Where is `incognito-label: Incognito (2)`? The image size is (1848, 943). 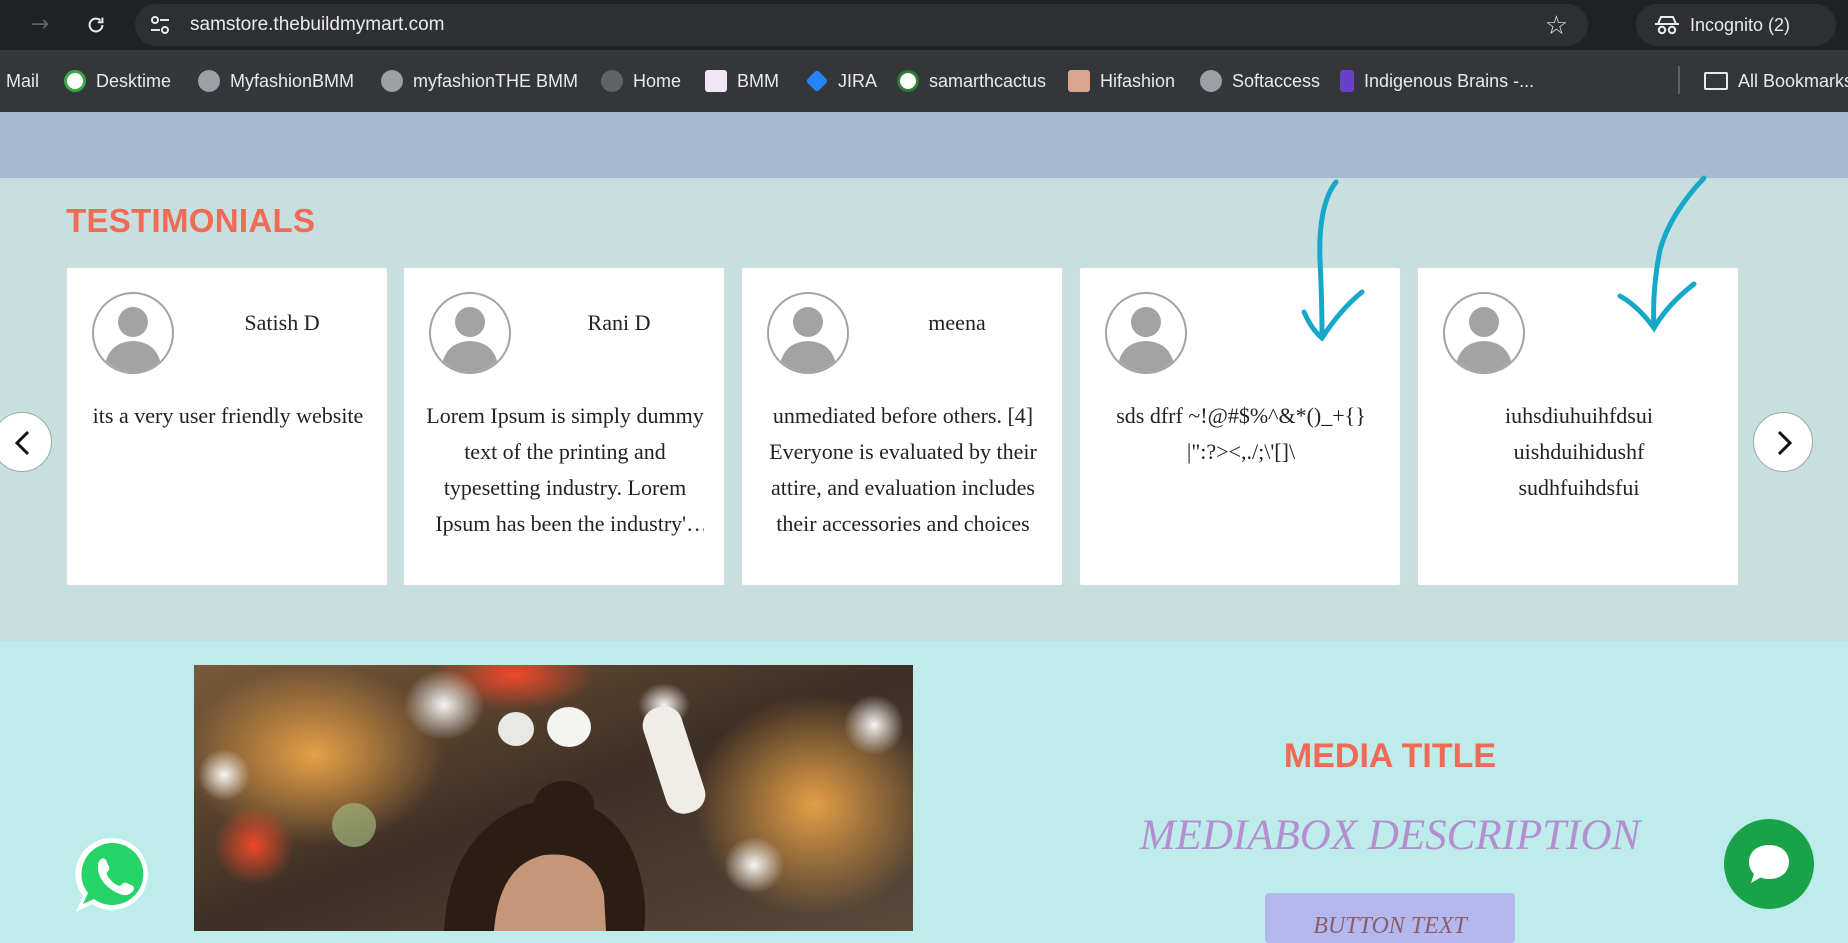 incognito-label: Incognito (2) is located at coordinates (1740, 25).